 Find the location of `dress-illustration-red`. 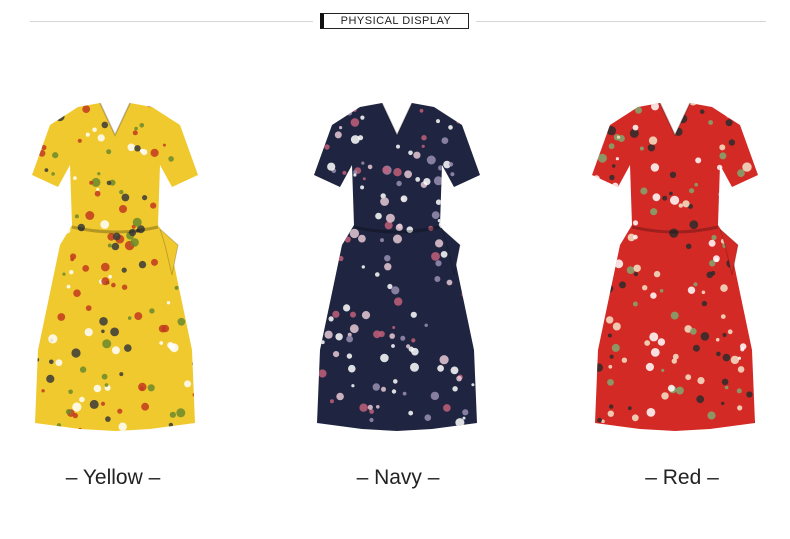

dress-illustration-red is located at coordinates (675, 266).